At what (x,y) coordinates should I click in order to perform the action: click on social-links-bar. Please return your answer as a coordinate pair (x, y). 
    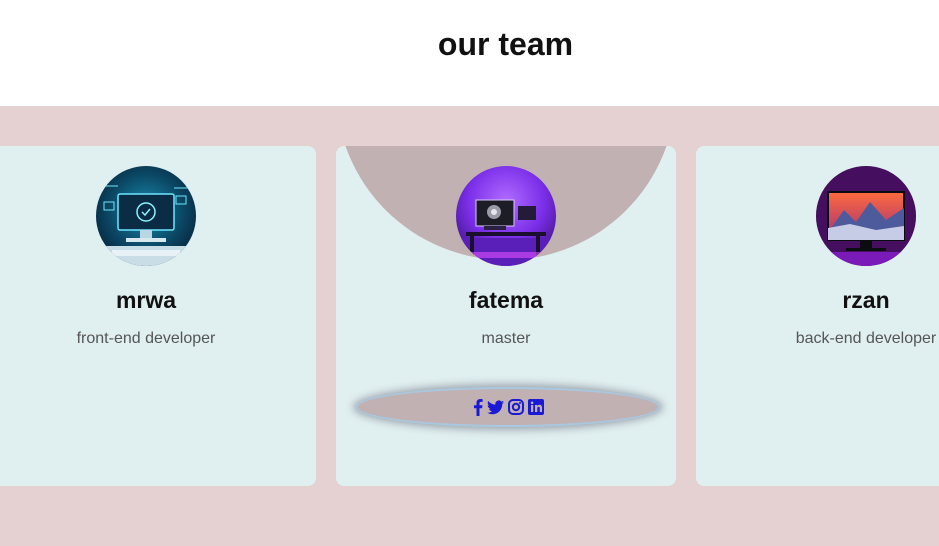
    Looking at the image, I should click on (508, 407).